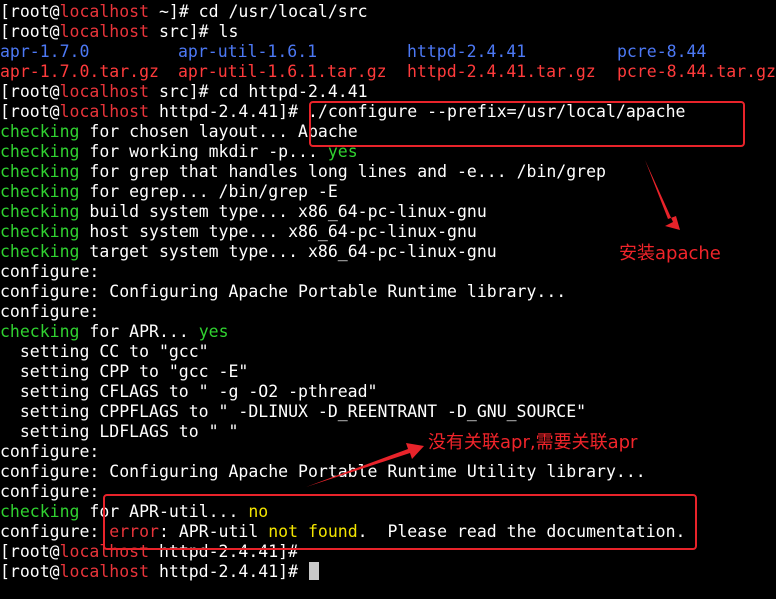 The height and width of the screenshot is (599, 776). Describe the element at coordinates (662, 195) in the screenshot. I see `install-arrow` at that location.